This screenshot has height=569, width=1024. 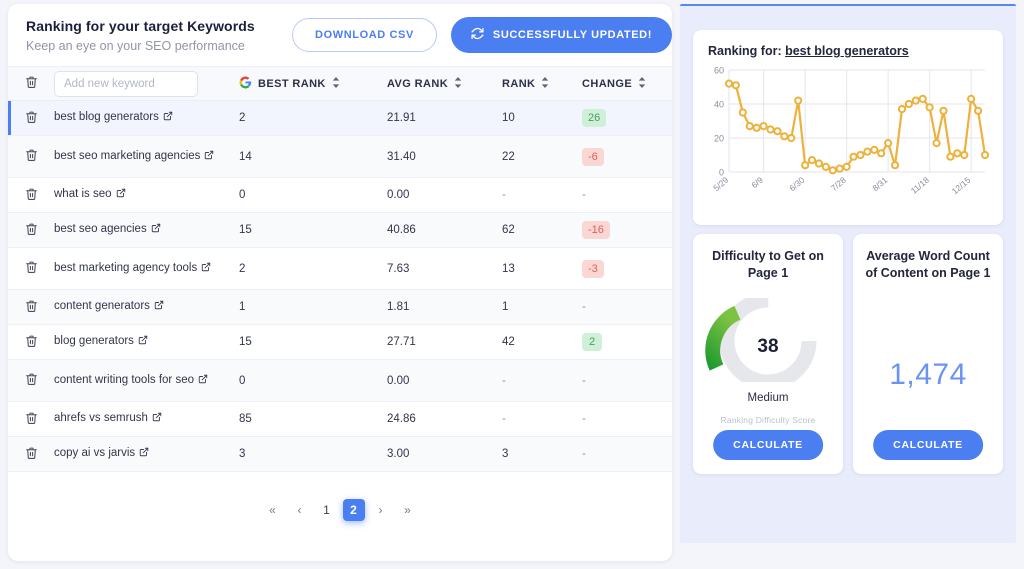 I want to click on chart-title-keyword: best blog generators, so click(x=847, y=51).